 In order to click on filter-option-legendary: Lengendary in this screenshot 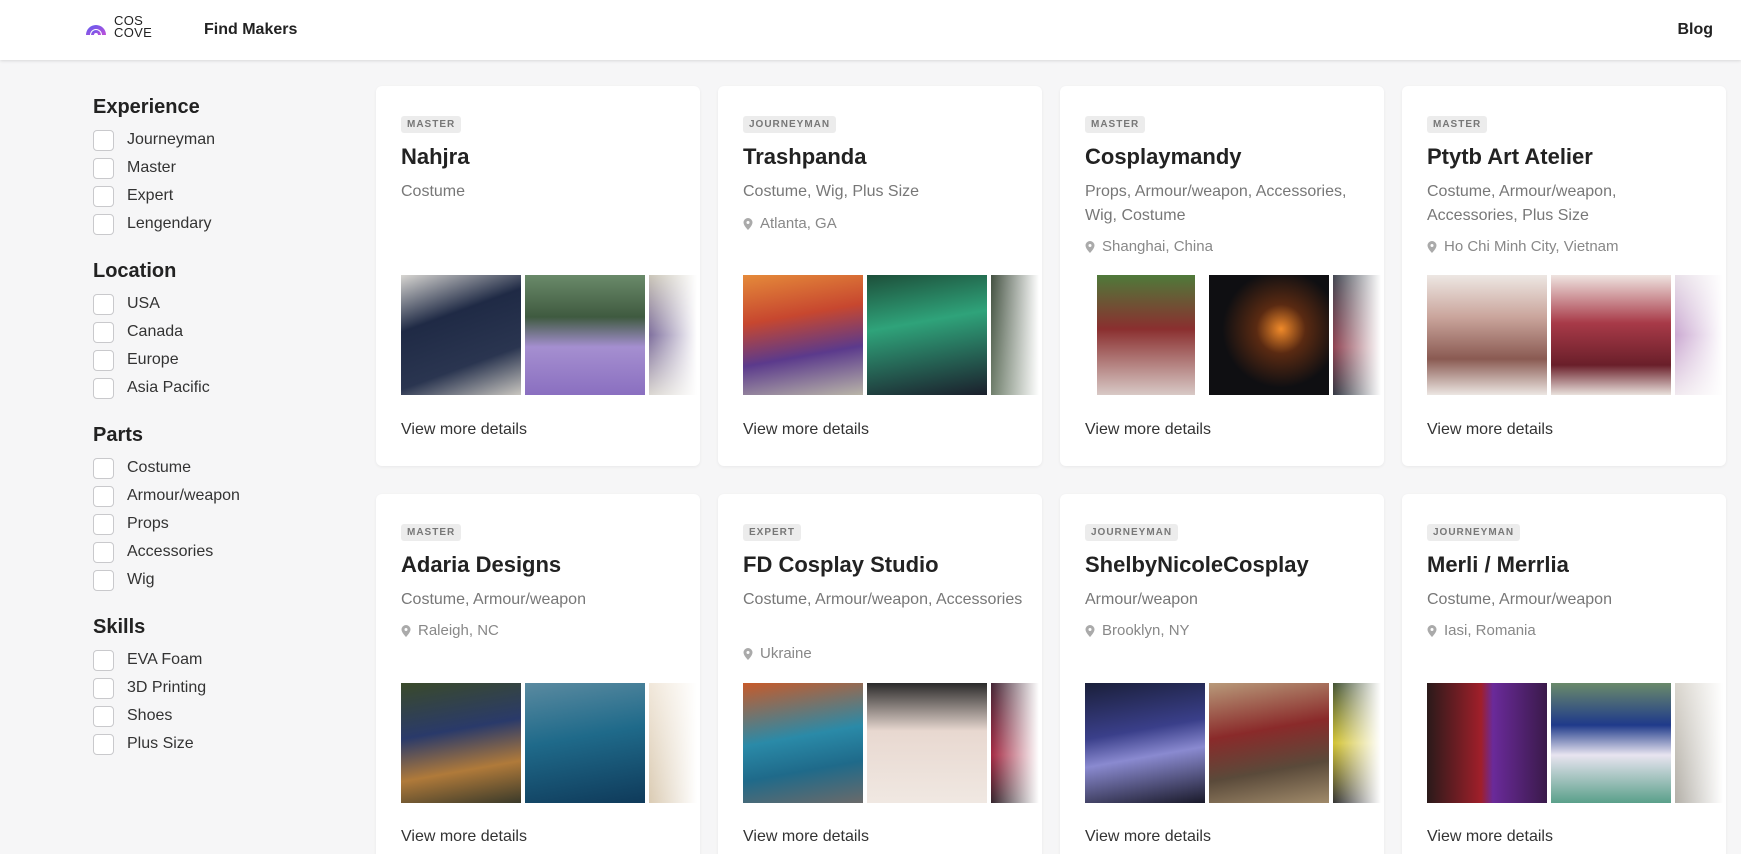, I will do `click(208, 224)`.